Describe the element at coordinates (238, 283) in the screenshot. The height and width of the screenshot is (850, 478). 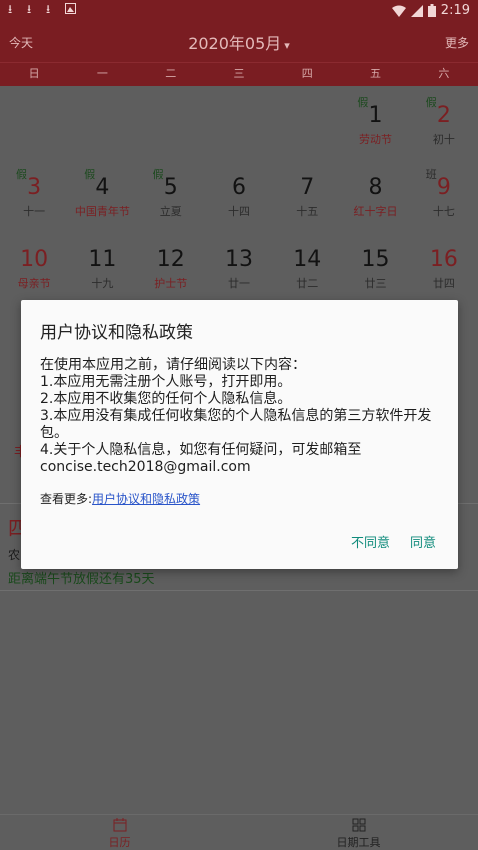
I see `lunar-date: 廿一` at that location.